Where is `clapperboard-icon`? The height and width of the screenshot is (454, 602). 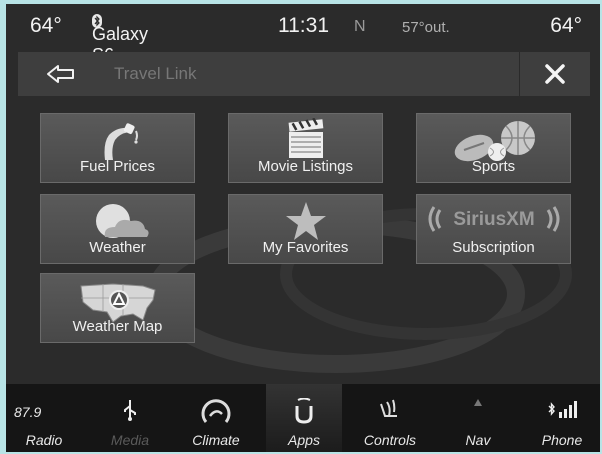
clapperboard-icon is located at coordinates (305, 138).